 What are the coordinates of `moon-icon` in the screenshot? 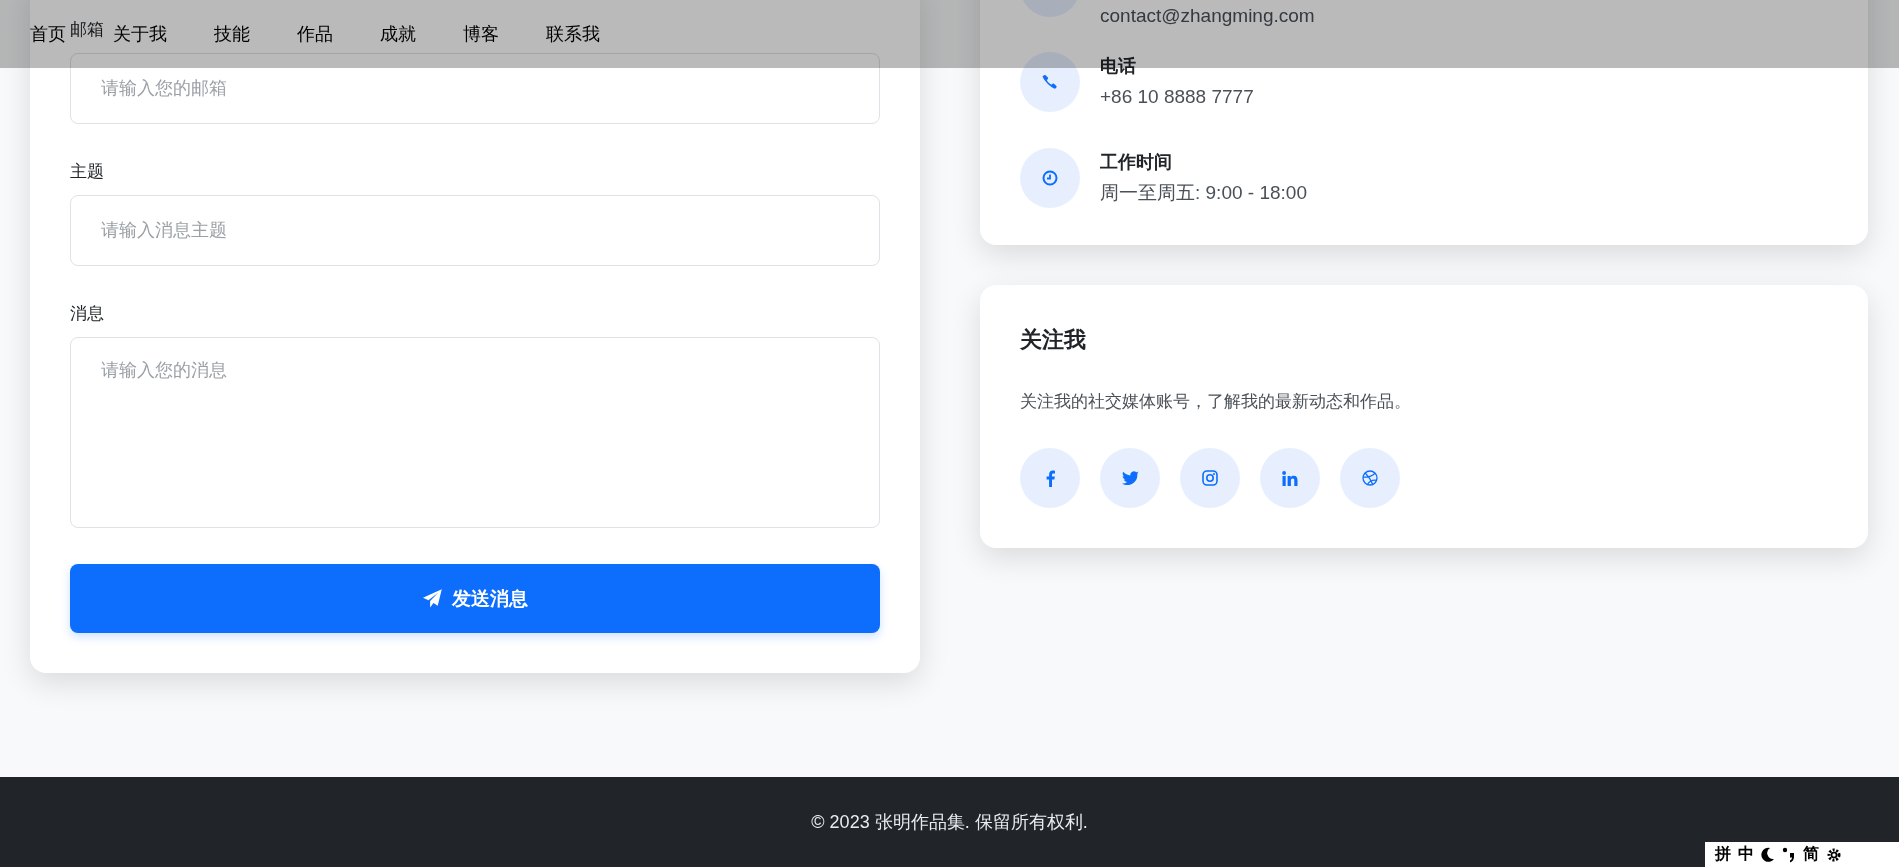 It's located at (1768, 854).